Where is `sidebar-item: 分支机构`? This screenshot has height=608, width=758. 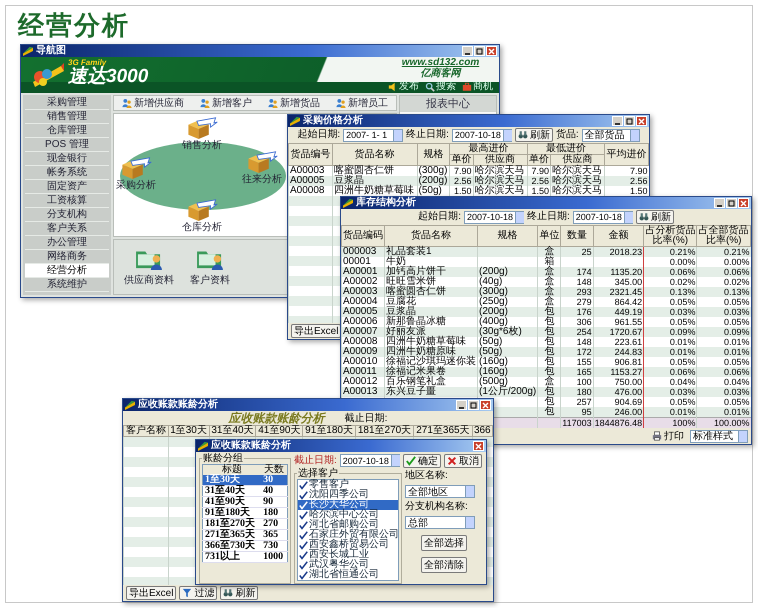 sidebar-item: 分支机构 is located at coordinates (67, 215).